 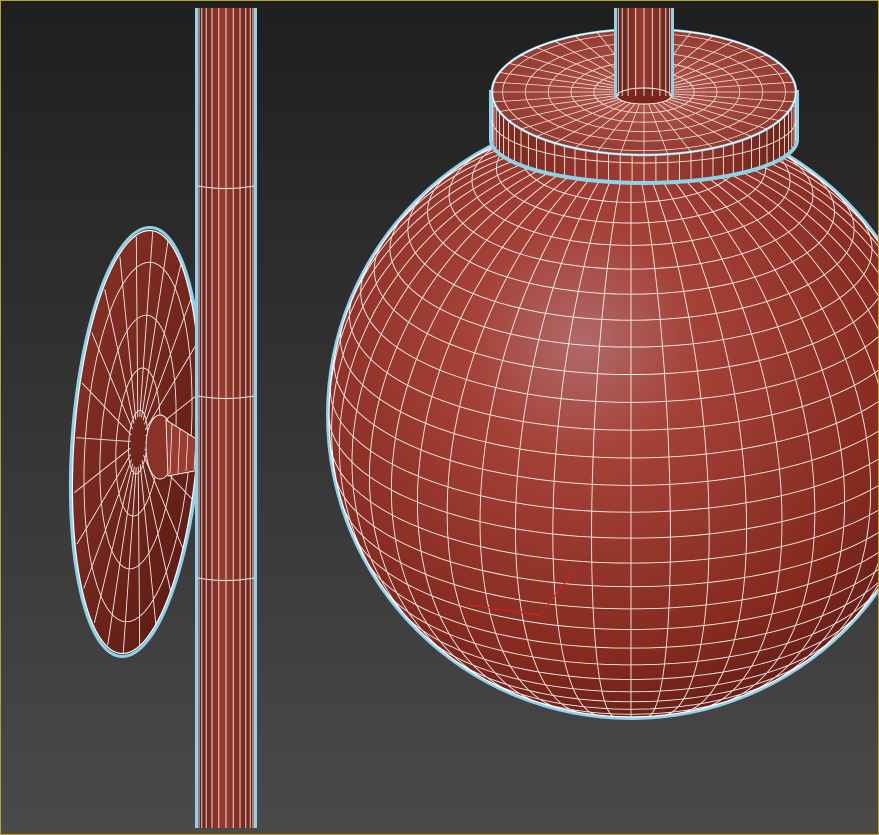 What do you see at coordinates (644, 56) in the screenshot?
I see `lamp-rod` at bounding box center [644, 56].